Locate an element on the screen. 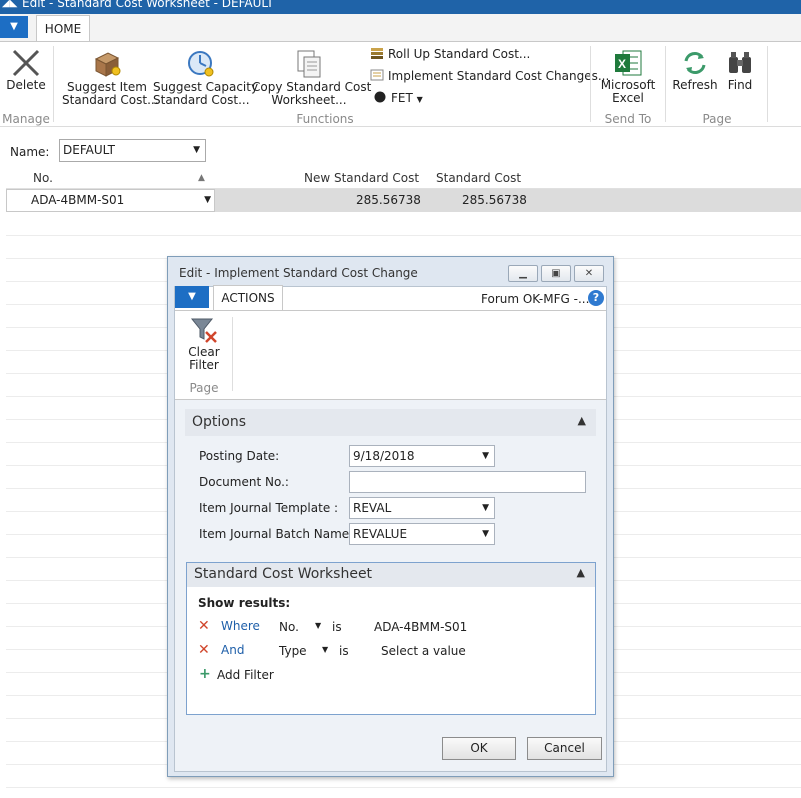 This screenshot has width=801, height=798. item-journal-template-field: REVAL ▼ is located at coordinates (422, 508).